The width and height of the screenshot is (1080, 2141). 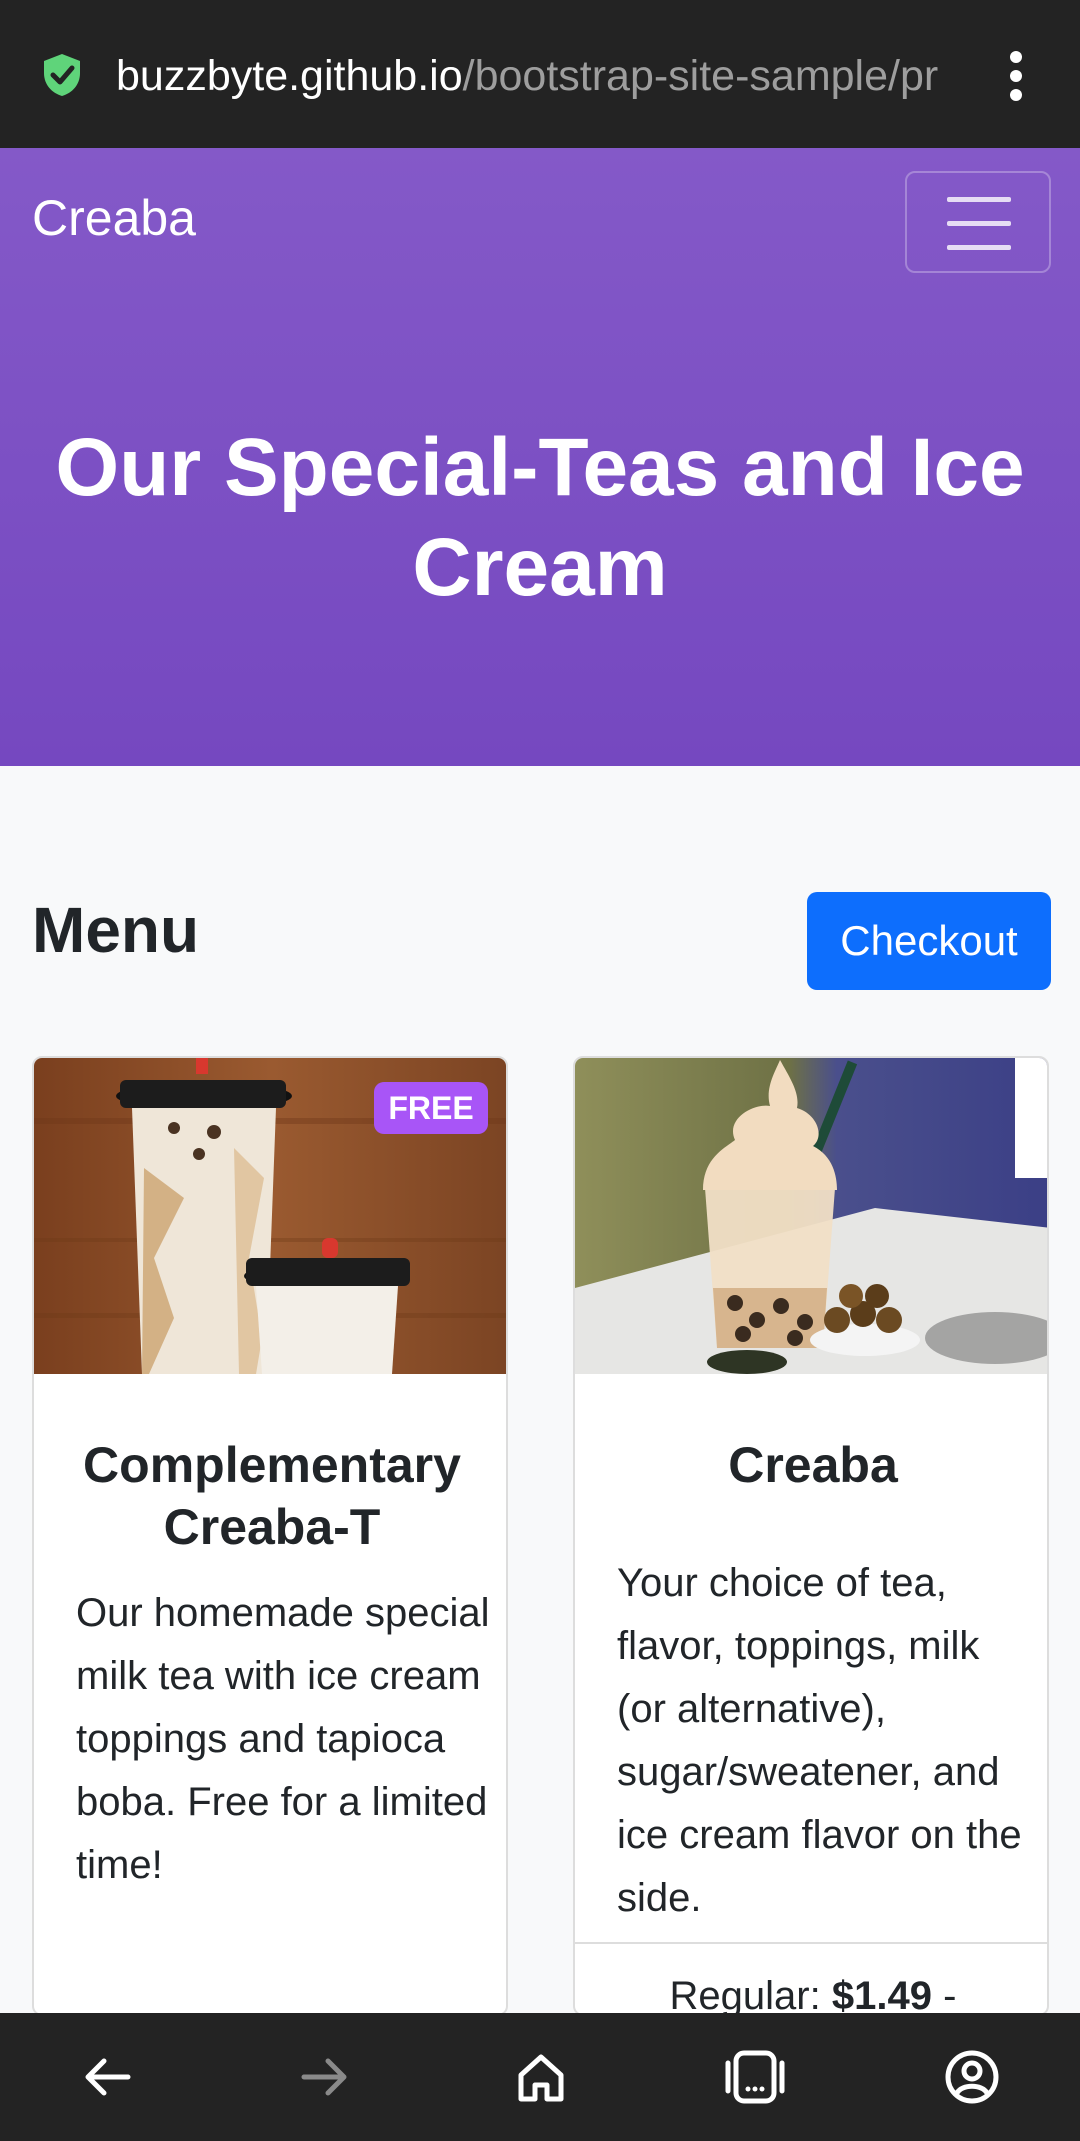 What do you see at coordinates (289, 76) in the screenshot?
I see `url-host: buzzbyte.github.io` at bounding box center [289, 76].